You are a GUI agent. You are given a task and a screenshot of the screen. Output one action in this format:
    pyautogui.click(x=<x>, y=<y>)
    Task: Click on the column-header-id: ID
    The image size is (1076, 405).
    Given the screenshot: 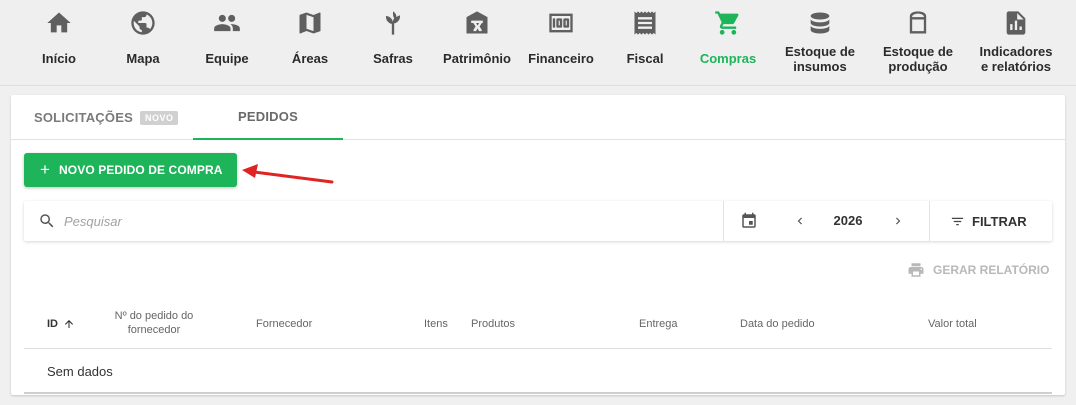 What is the action you would take?
    pyautogui.click(x=61, y=324)
    